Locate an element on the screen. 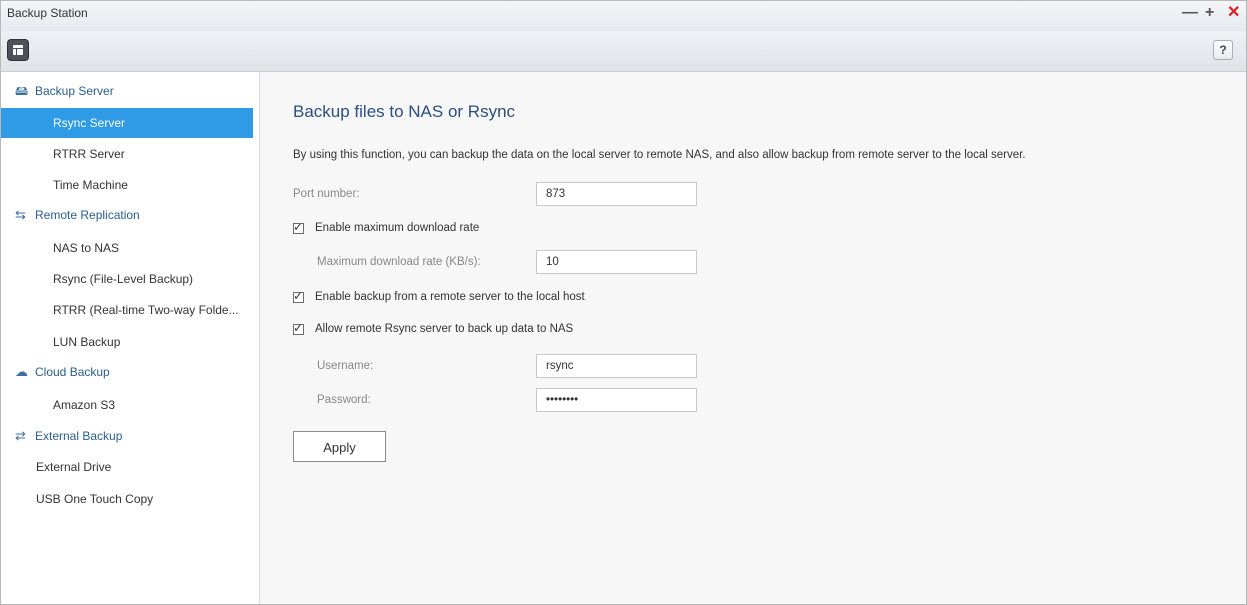  title-bar: Backup Station — + ✕ is located at coordinates (623, 16).